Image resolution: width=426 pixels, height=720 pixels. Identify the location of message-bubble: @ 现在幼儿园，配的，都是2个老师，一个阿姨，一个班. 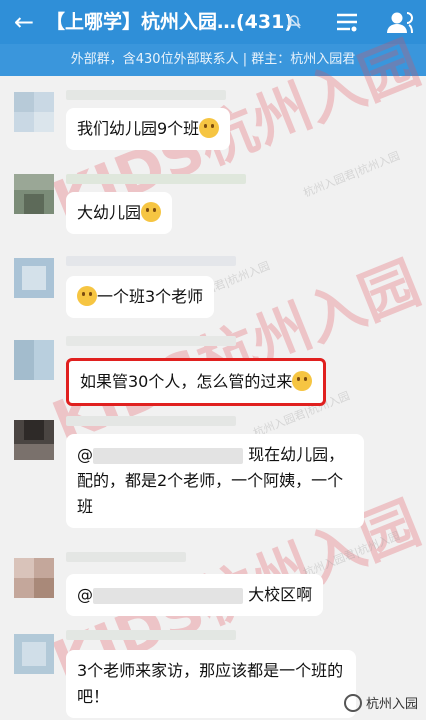
(215, 481).